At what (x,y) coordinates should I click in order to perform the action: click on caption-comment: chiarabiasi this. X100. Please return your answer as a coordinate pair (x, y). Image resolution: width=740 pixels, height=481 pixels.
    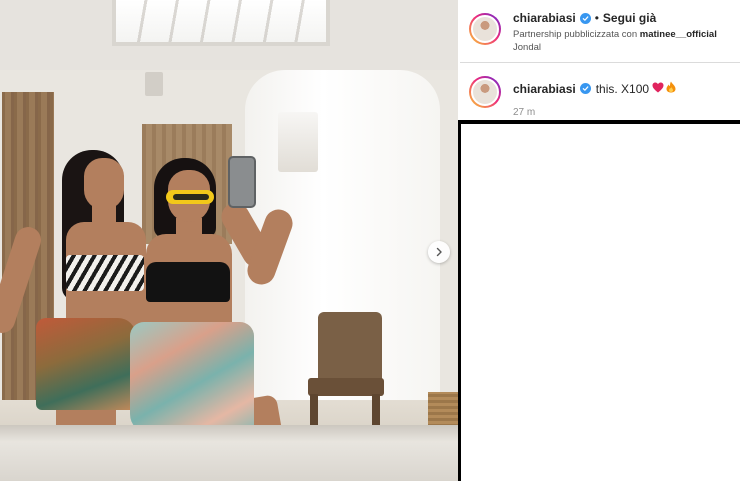
    Looking at the image, I should click on (594, 88).